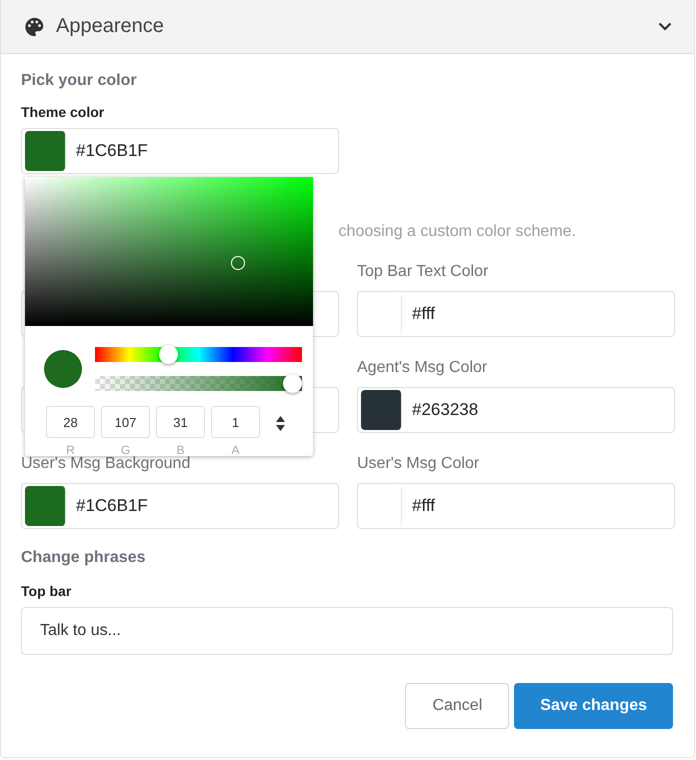 This screenshot has width=696, height=760. Describe the element at coordinates (180, 450) in the screenshot. I see `channel-label: B` at that location.